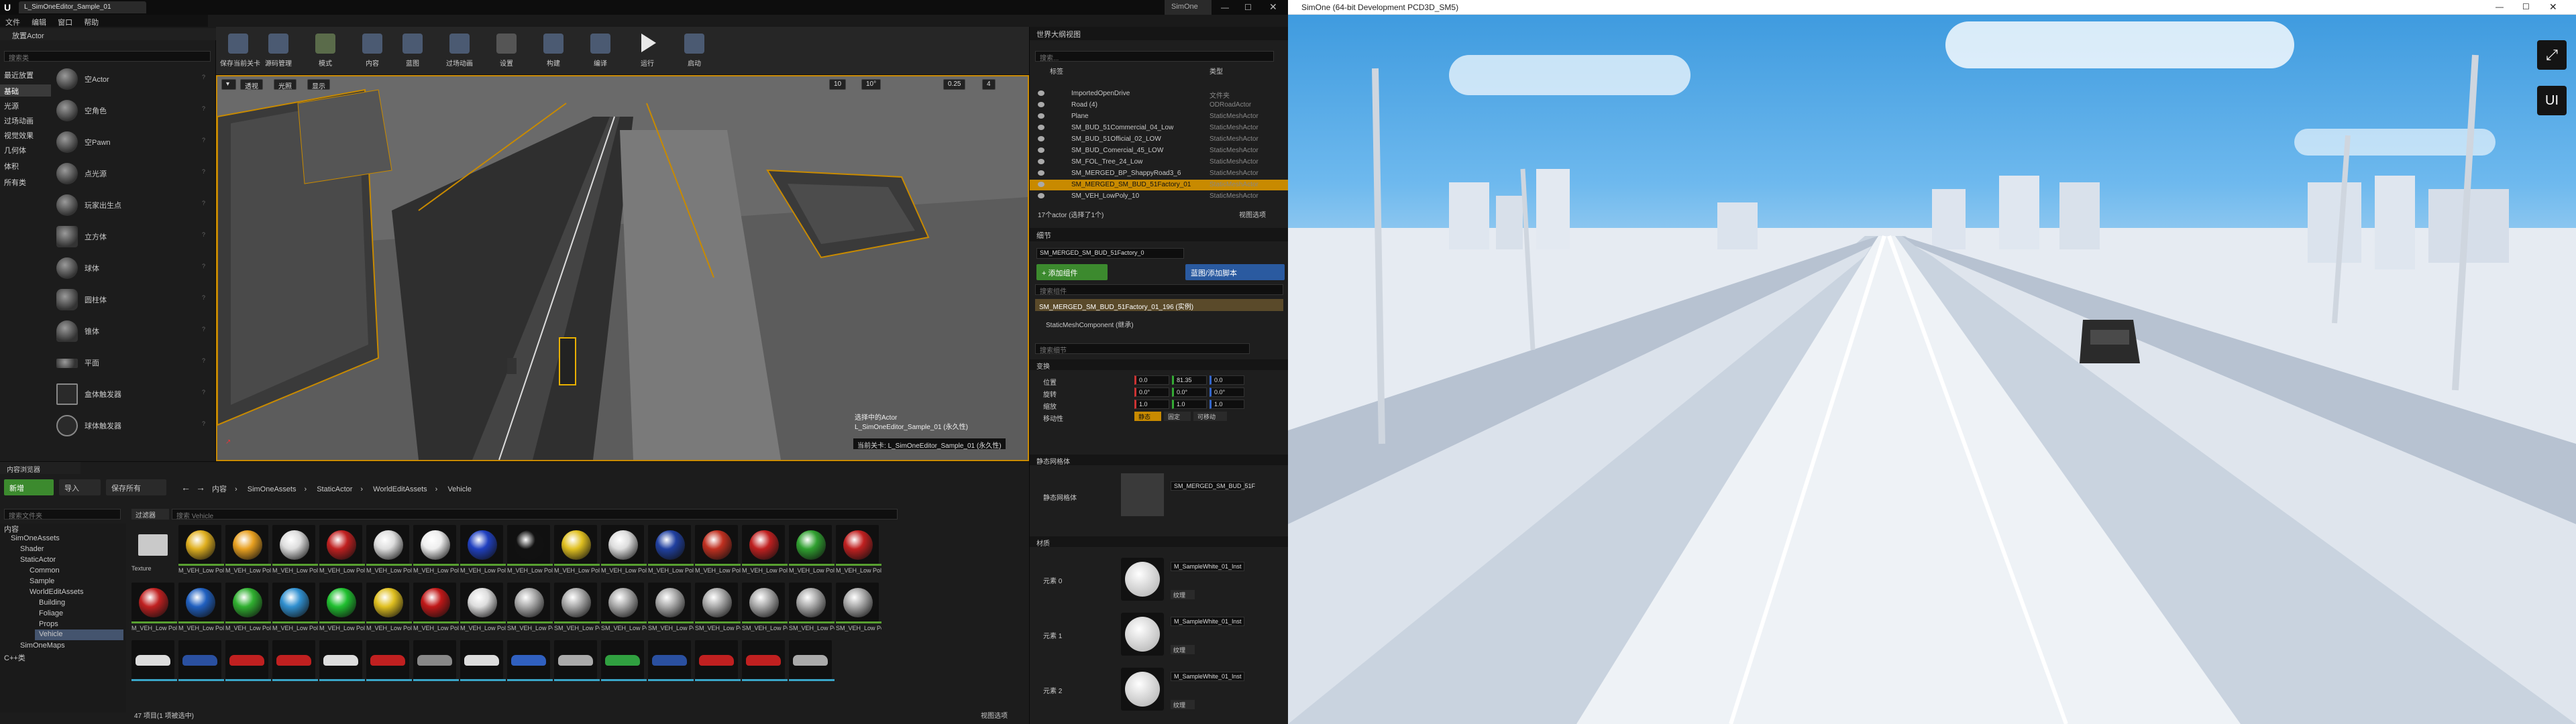  Describe the element at coordinates (45, 570) in the screenshot. I see `tree-item: Common` at that location.